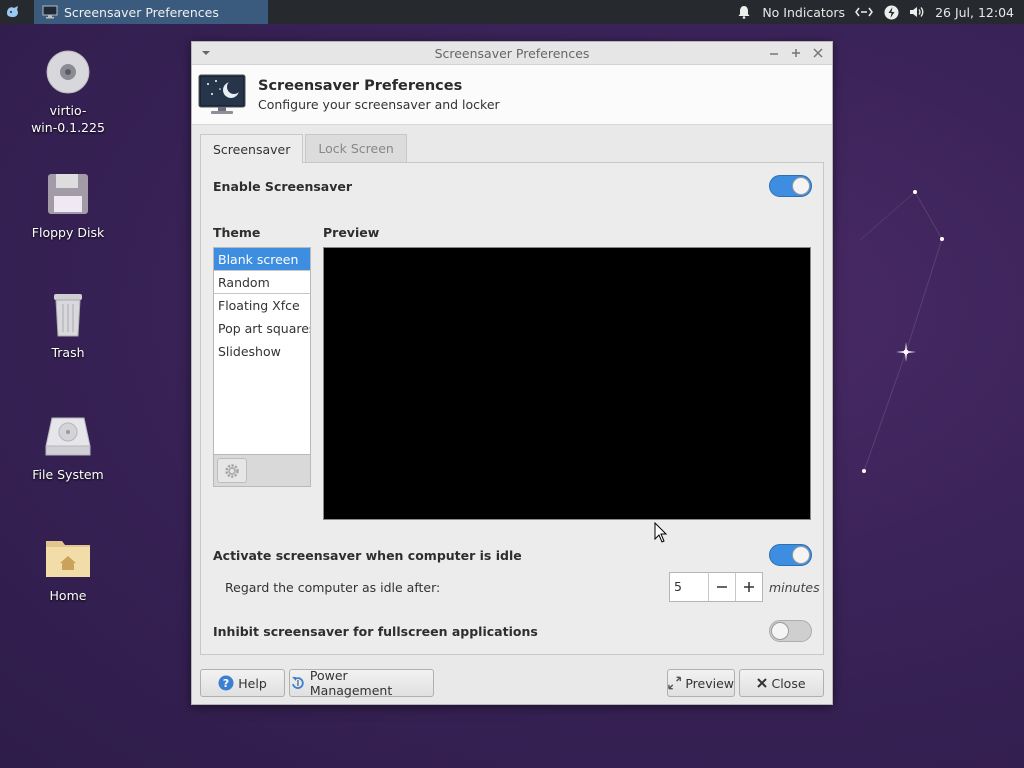  Describe the element at coordinates (790, 631) in the screenshot. I see `inhibit-fullscreen-switch` at that location.